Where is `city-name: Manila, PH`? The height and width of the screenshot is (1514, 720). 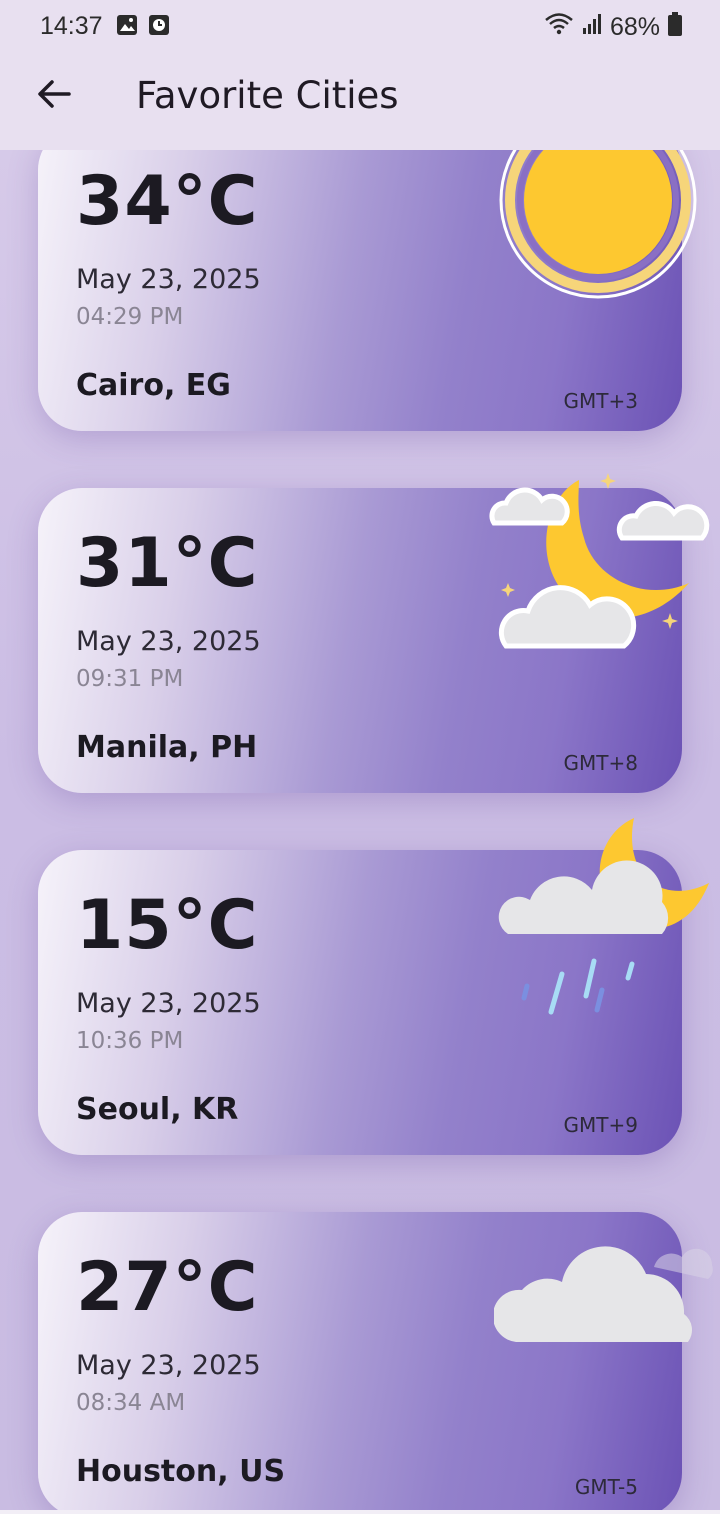
city-name: Manila, PH is located at coordinates (167, 747).